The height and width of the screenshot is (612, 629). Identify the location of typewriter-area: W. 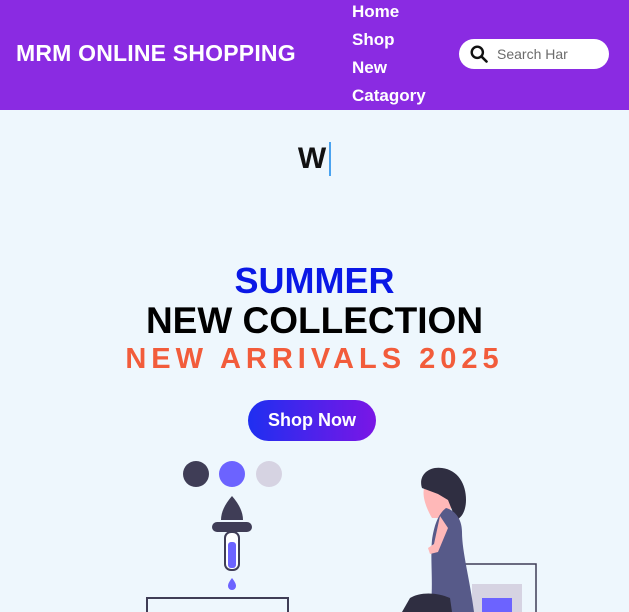
(314, 159).